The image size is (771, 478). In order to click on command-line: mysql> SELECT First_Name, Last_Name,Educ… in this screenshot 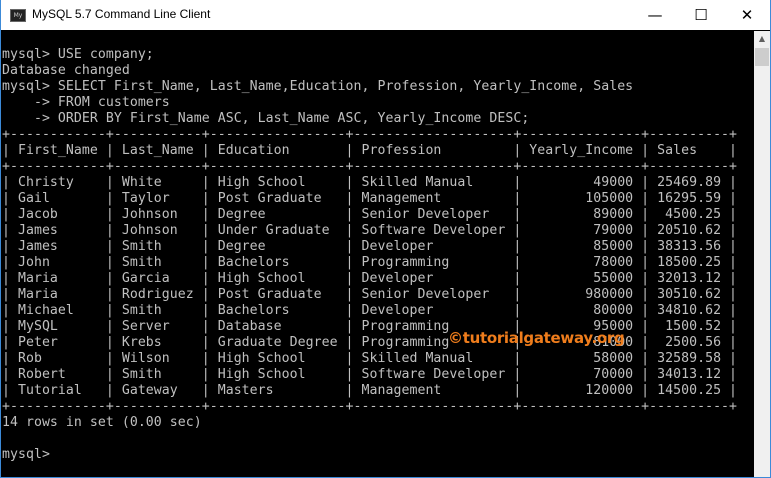, I will do `click(318, 86)`.